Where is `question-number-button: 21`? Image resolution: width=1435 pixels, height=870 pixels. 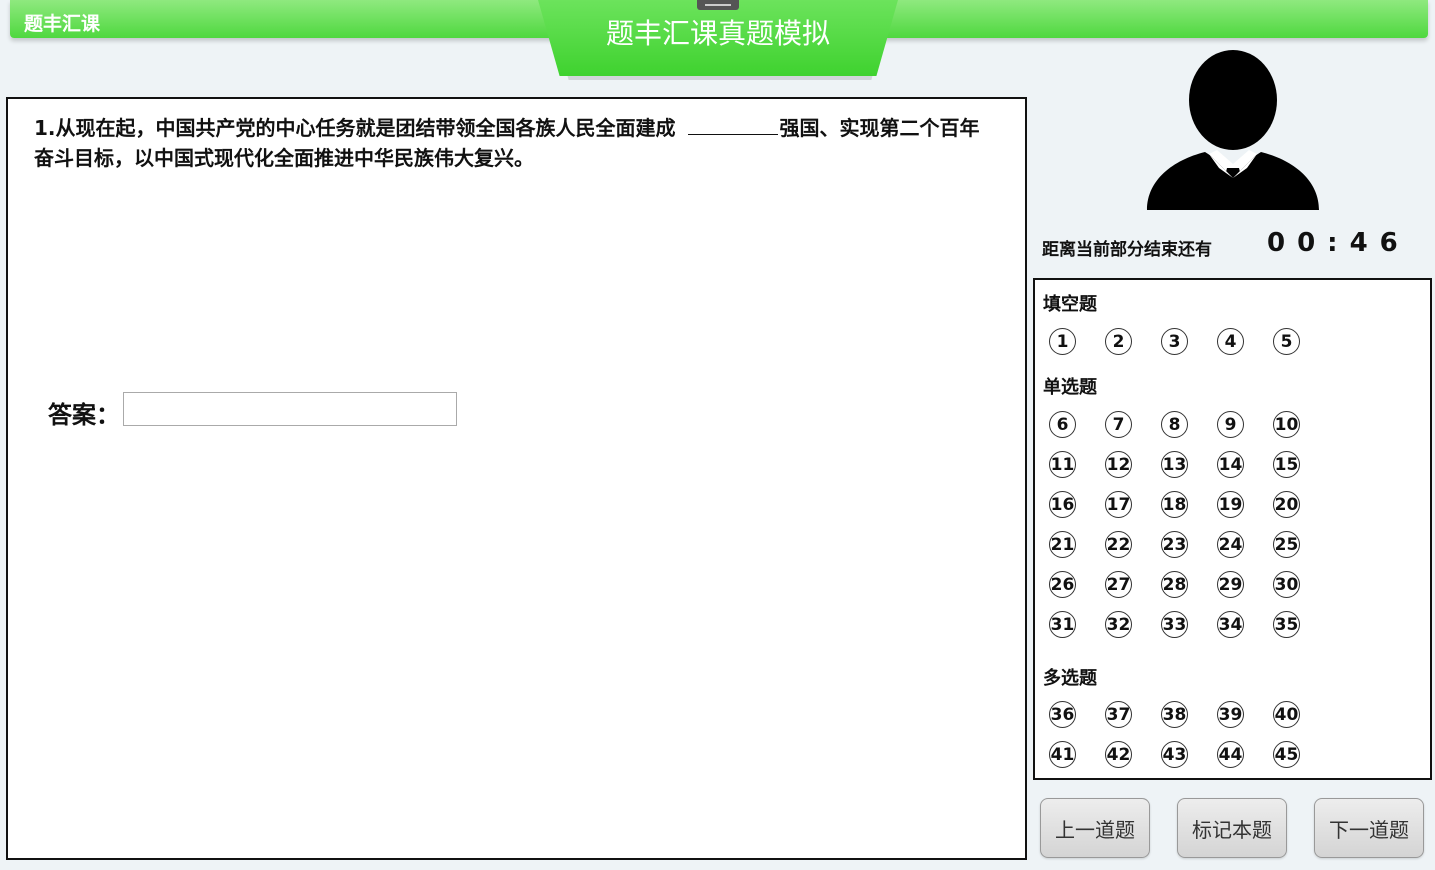 question-number-button: 21 is located at coordinates (1062, 544).